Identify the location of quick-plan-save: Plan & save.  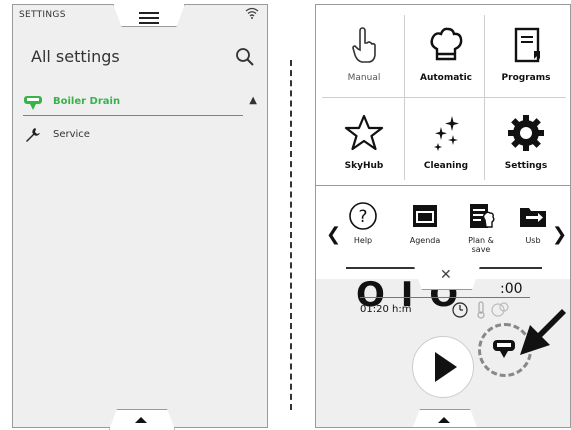
(481, 227).